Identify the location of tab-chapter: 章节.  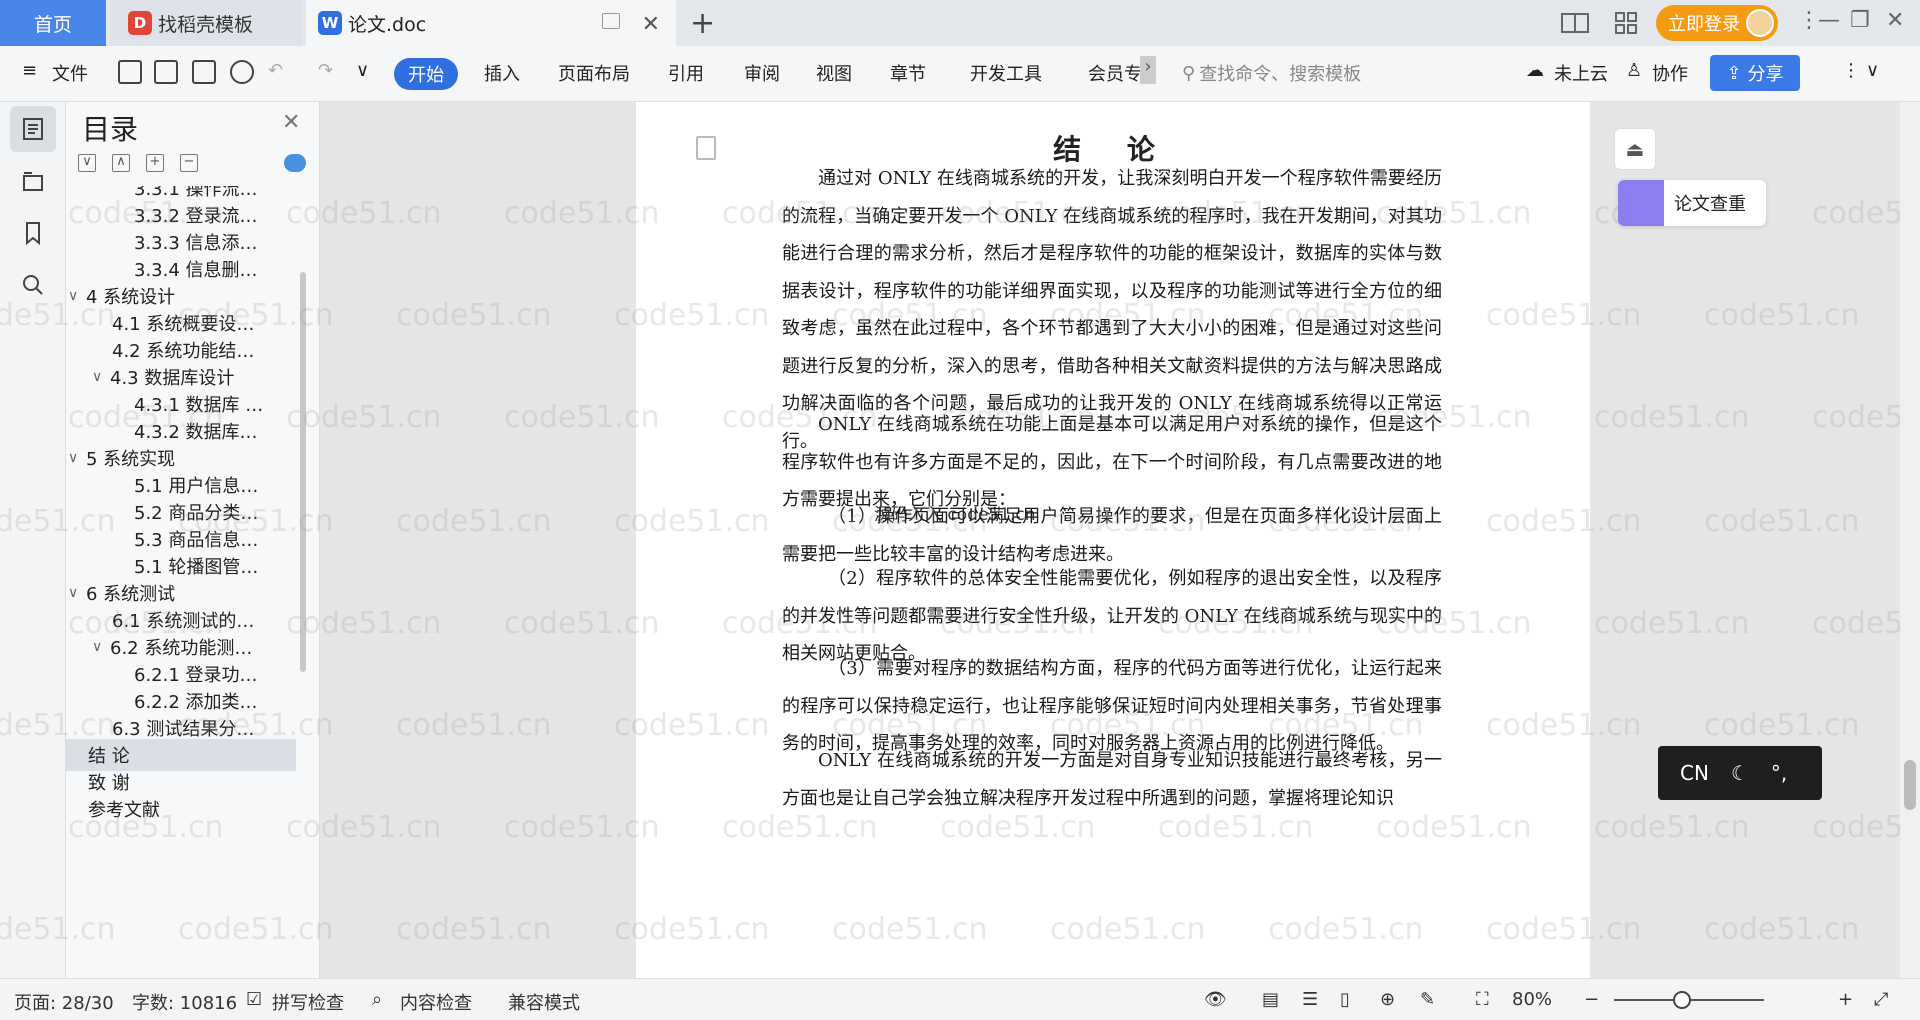
(908, 73).